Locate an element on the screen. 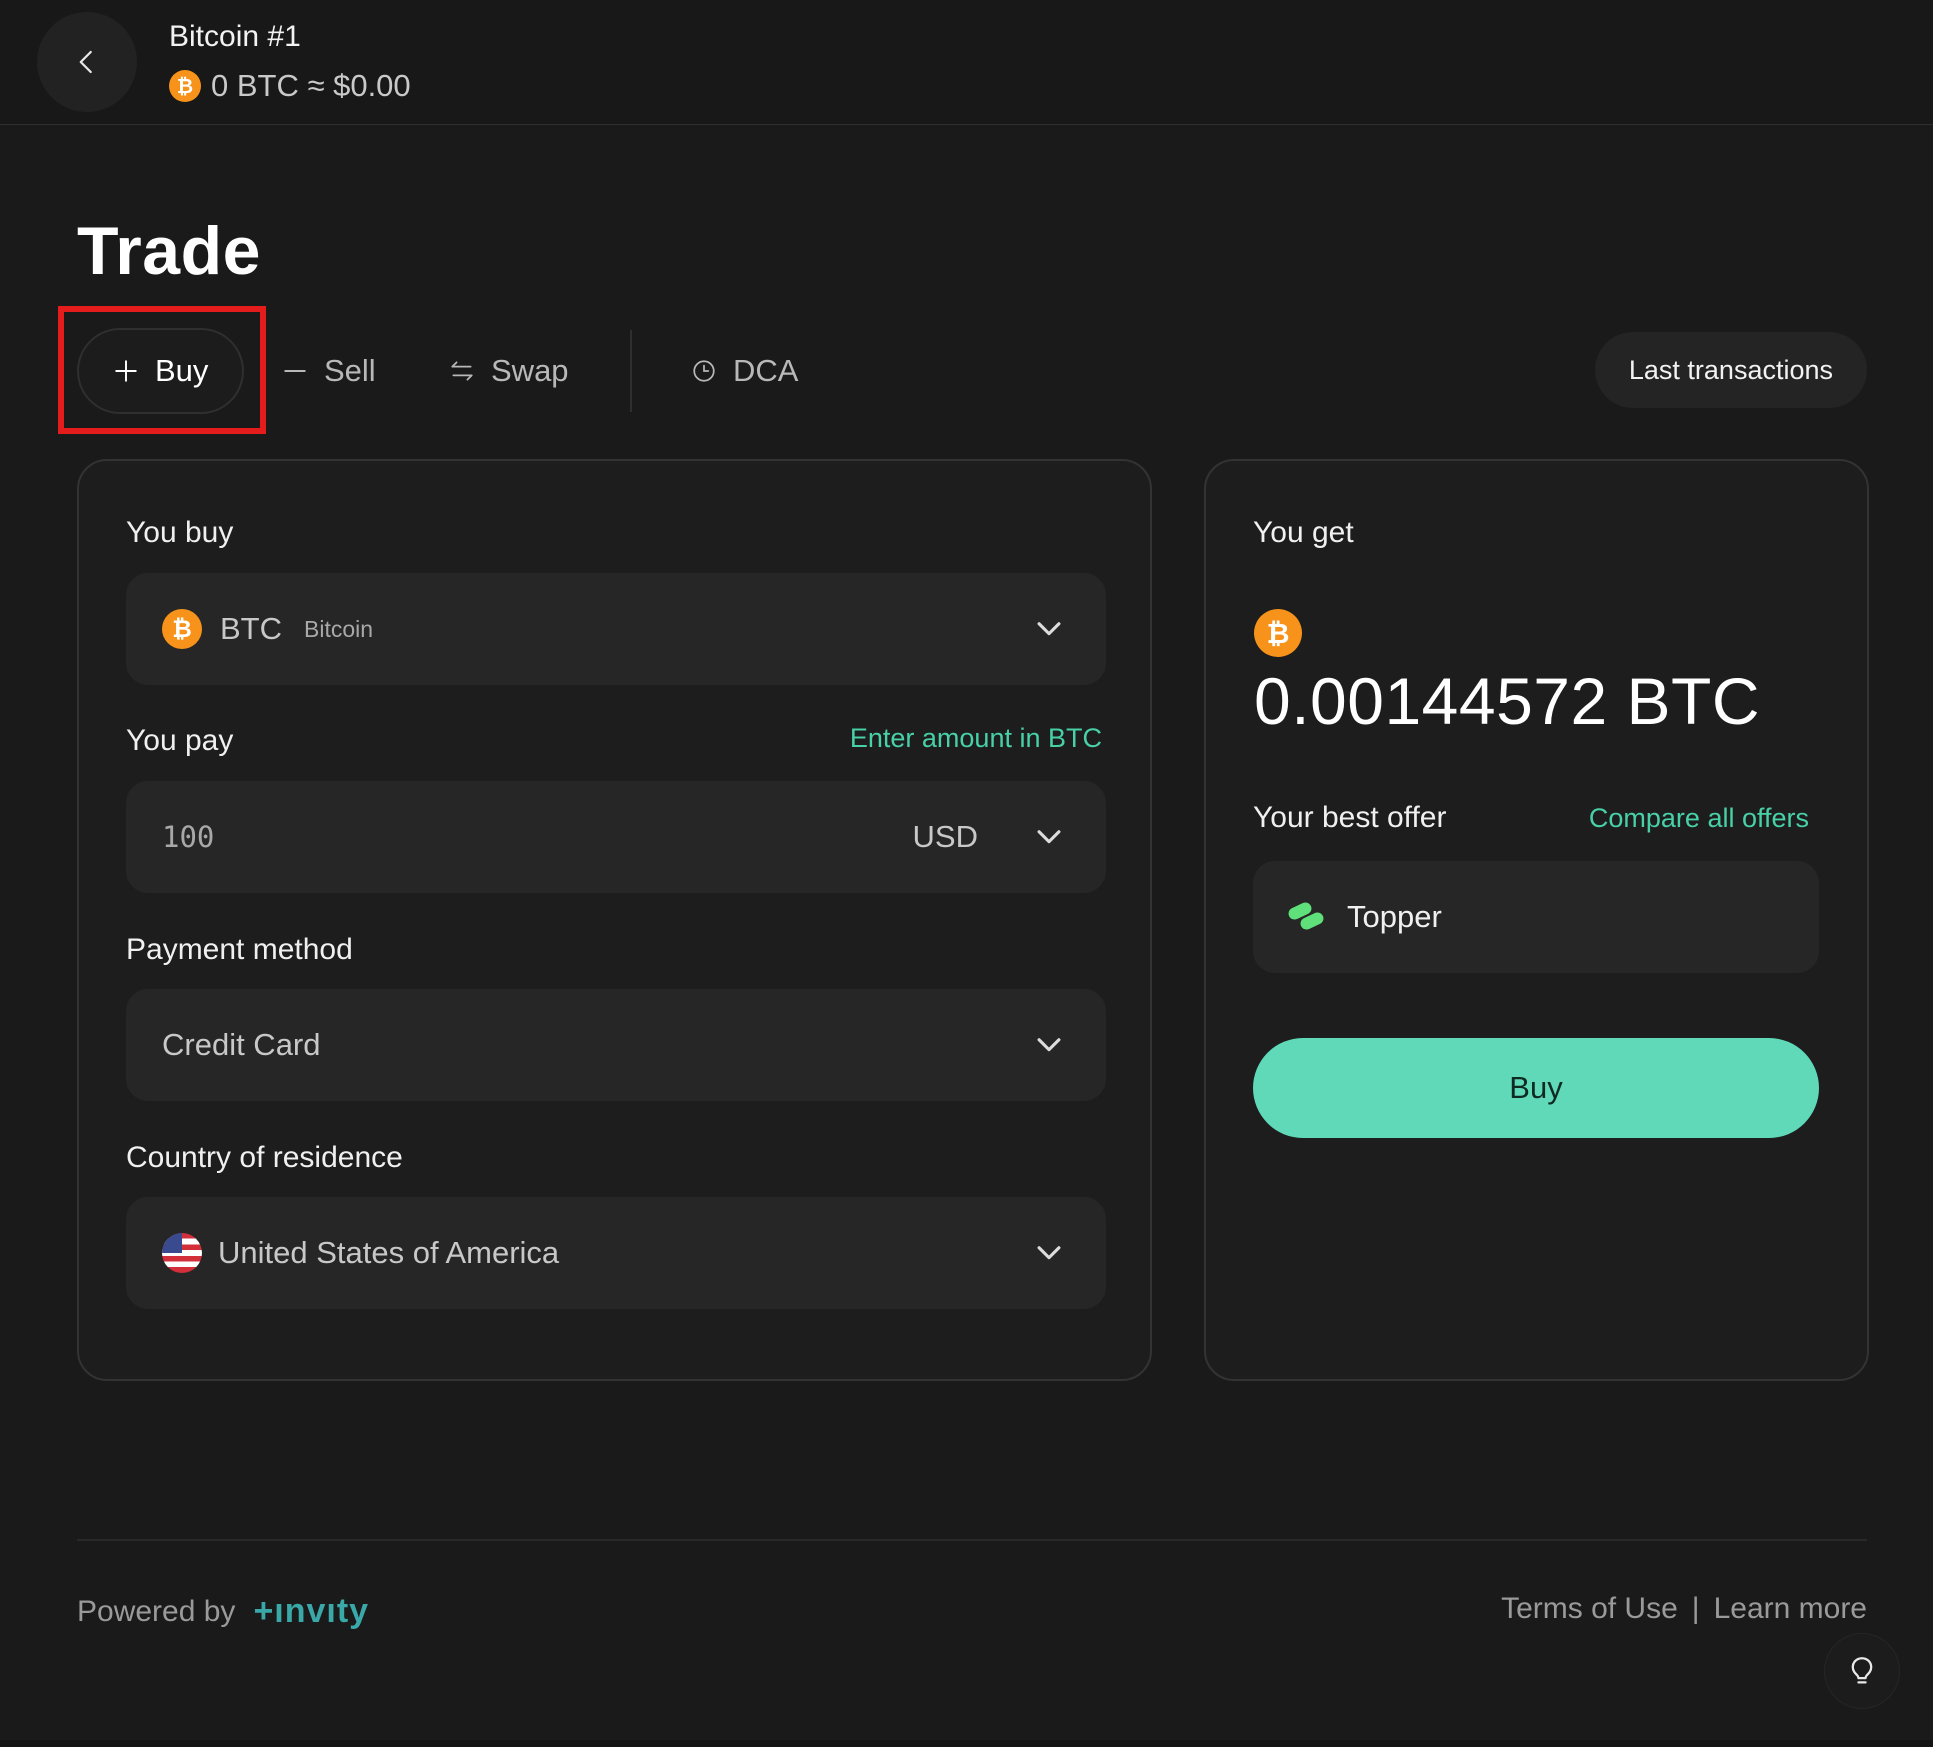 The height and width of the screenshot is (1747, 1933). minus-icon is located at coordinates (295, 371).